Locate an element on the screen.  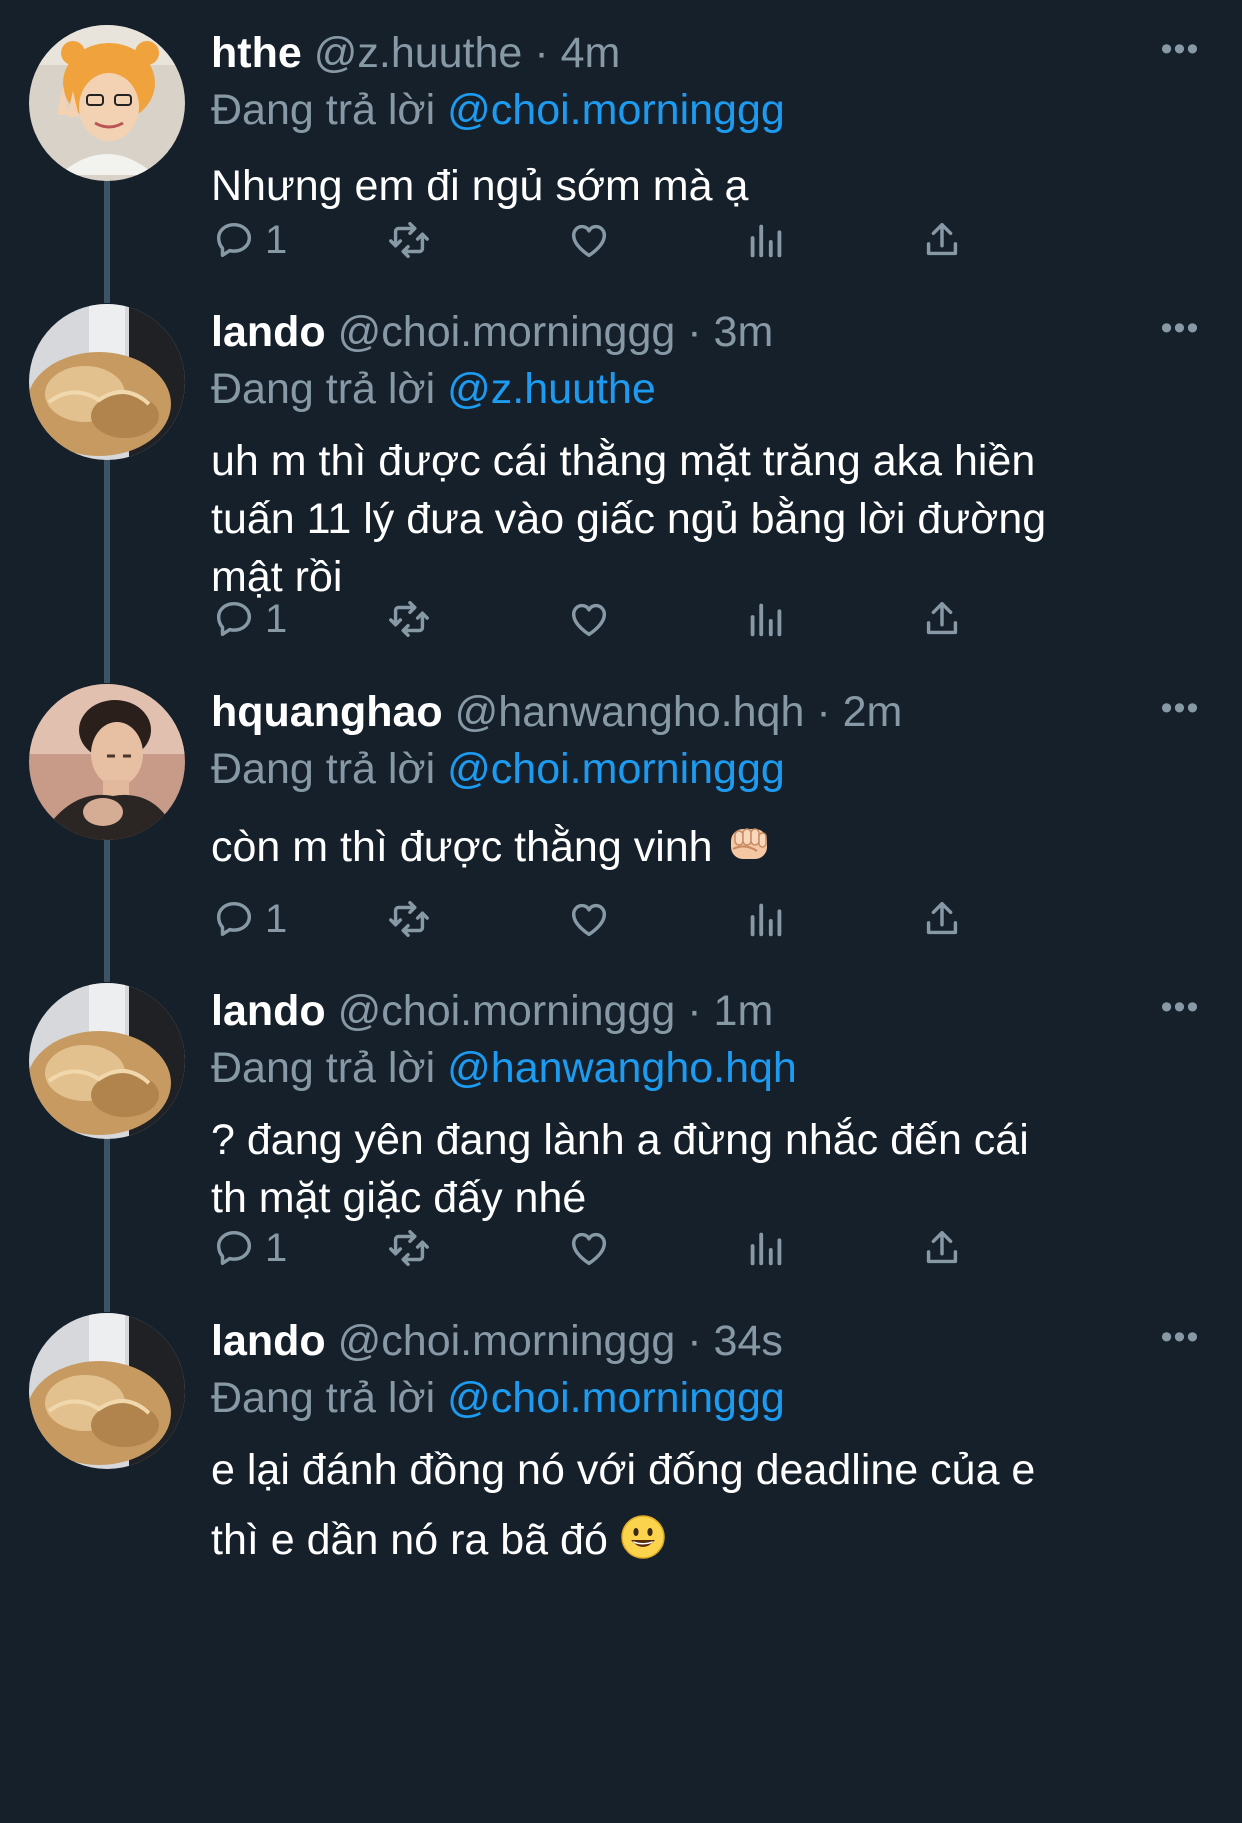
avatar-hthe is located at coordinates (107, 103).